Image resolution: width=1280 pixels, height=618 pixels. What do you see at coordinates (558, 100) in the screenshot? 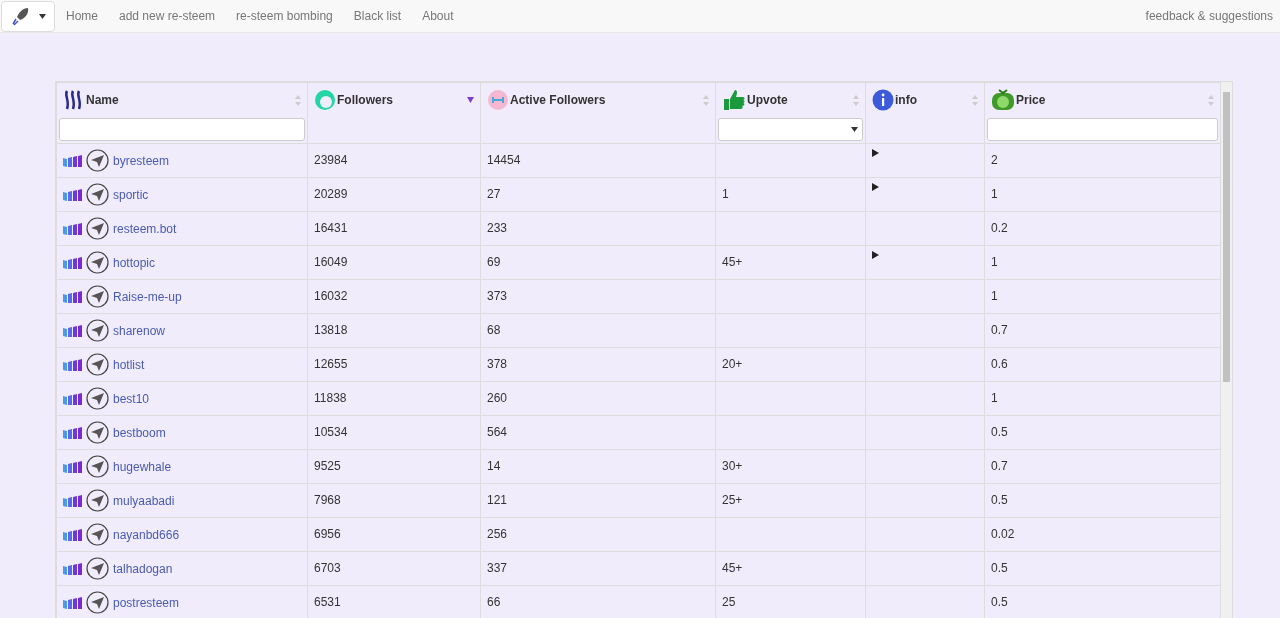
I see `column-header: Active Followers` at bounding box center [558, 100].